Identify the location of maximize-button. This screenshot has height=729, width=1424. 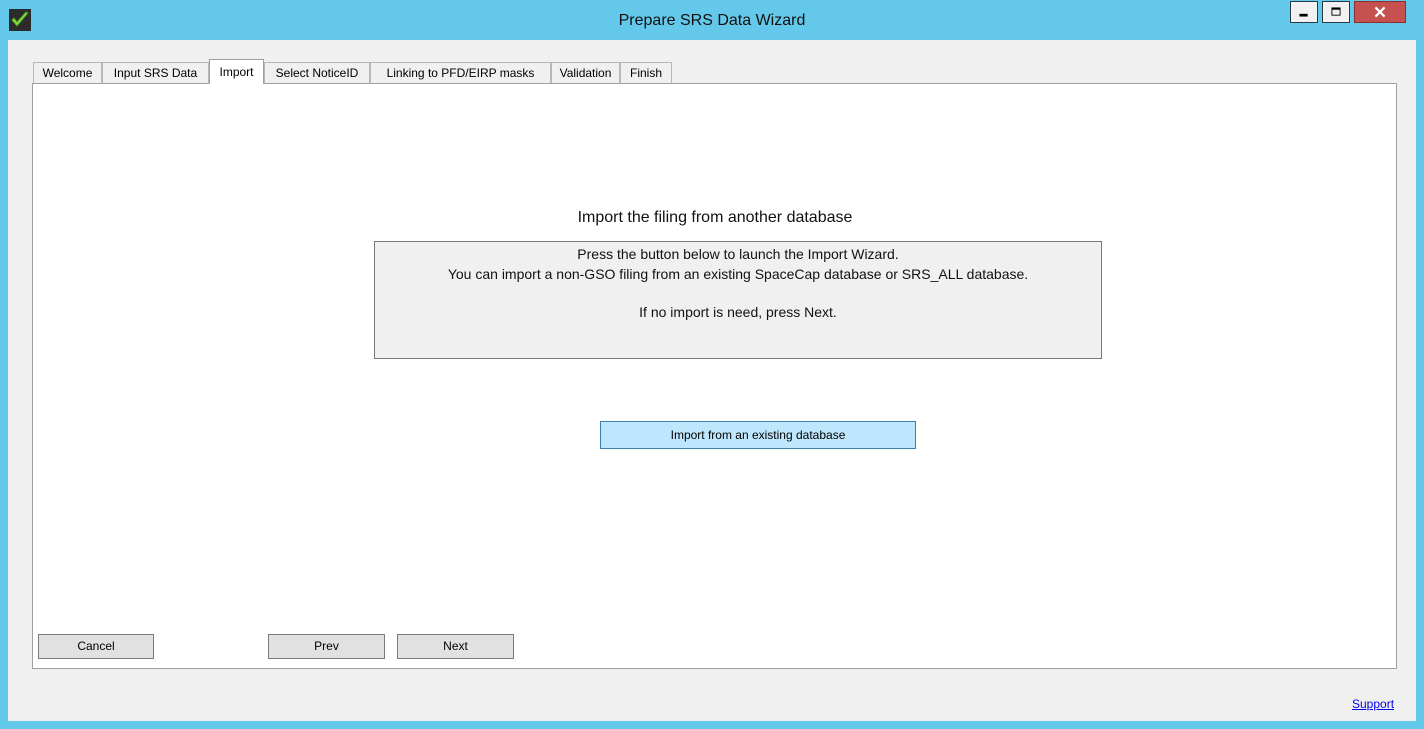
(1336, 12).